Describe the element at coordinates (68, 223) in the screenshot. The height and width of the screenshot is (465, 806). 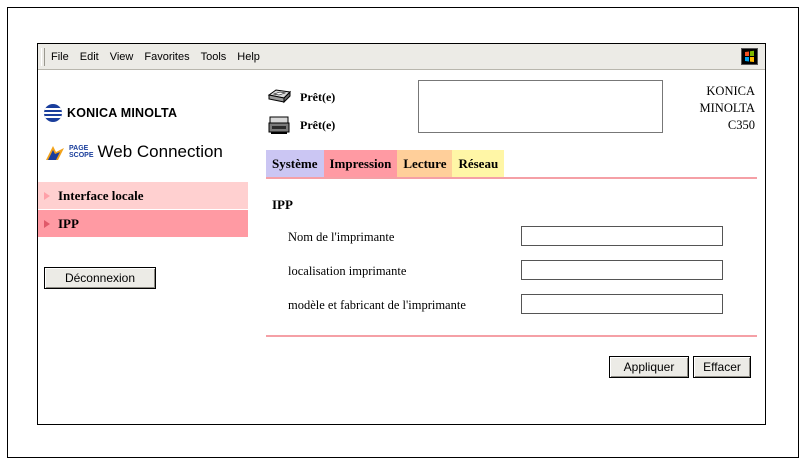
I see `sidebar-item-label: IPP` at that location.